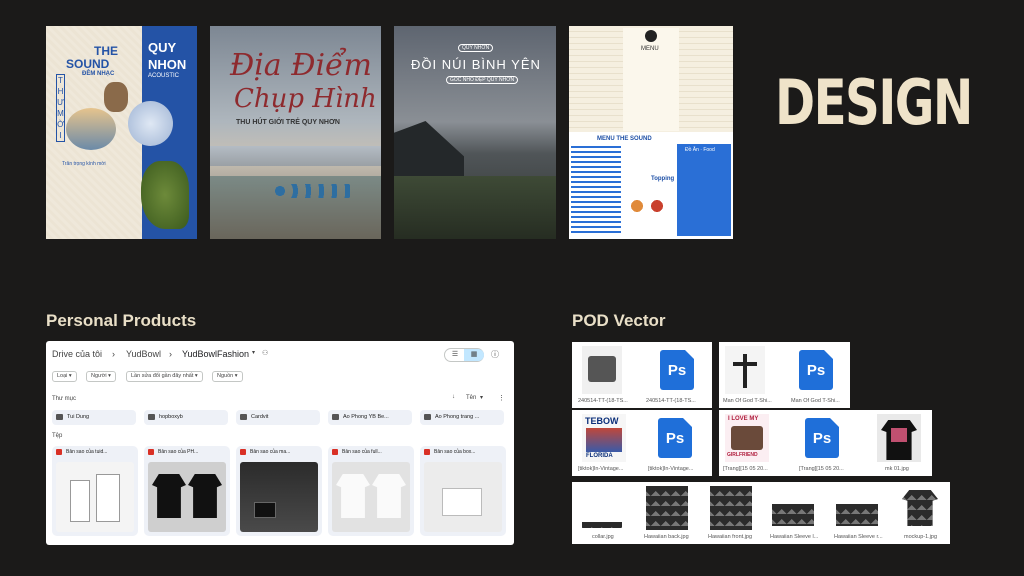  I want to click on filter-people: Người ▾, so click(101, 376).